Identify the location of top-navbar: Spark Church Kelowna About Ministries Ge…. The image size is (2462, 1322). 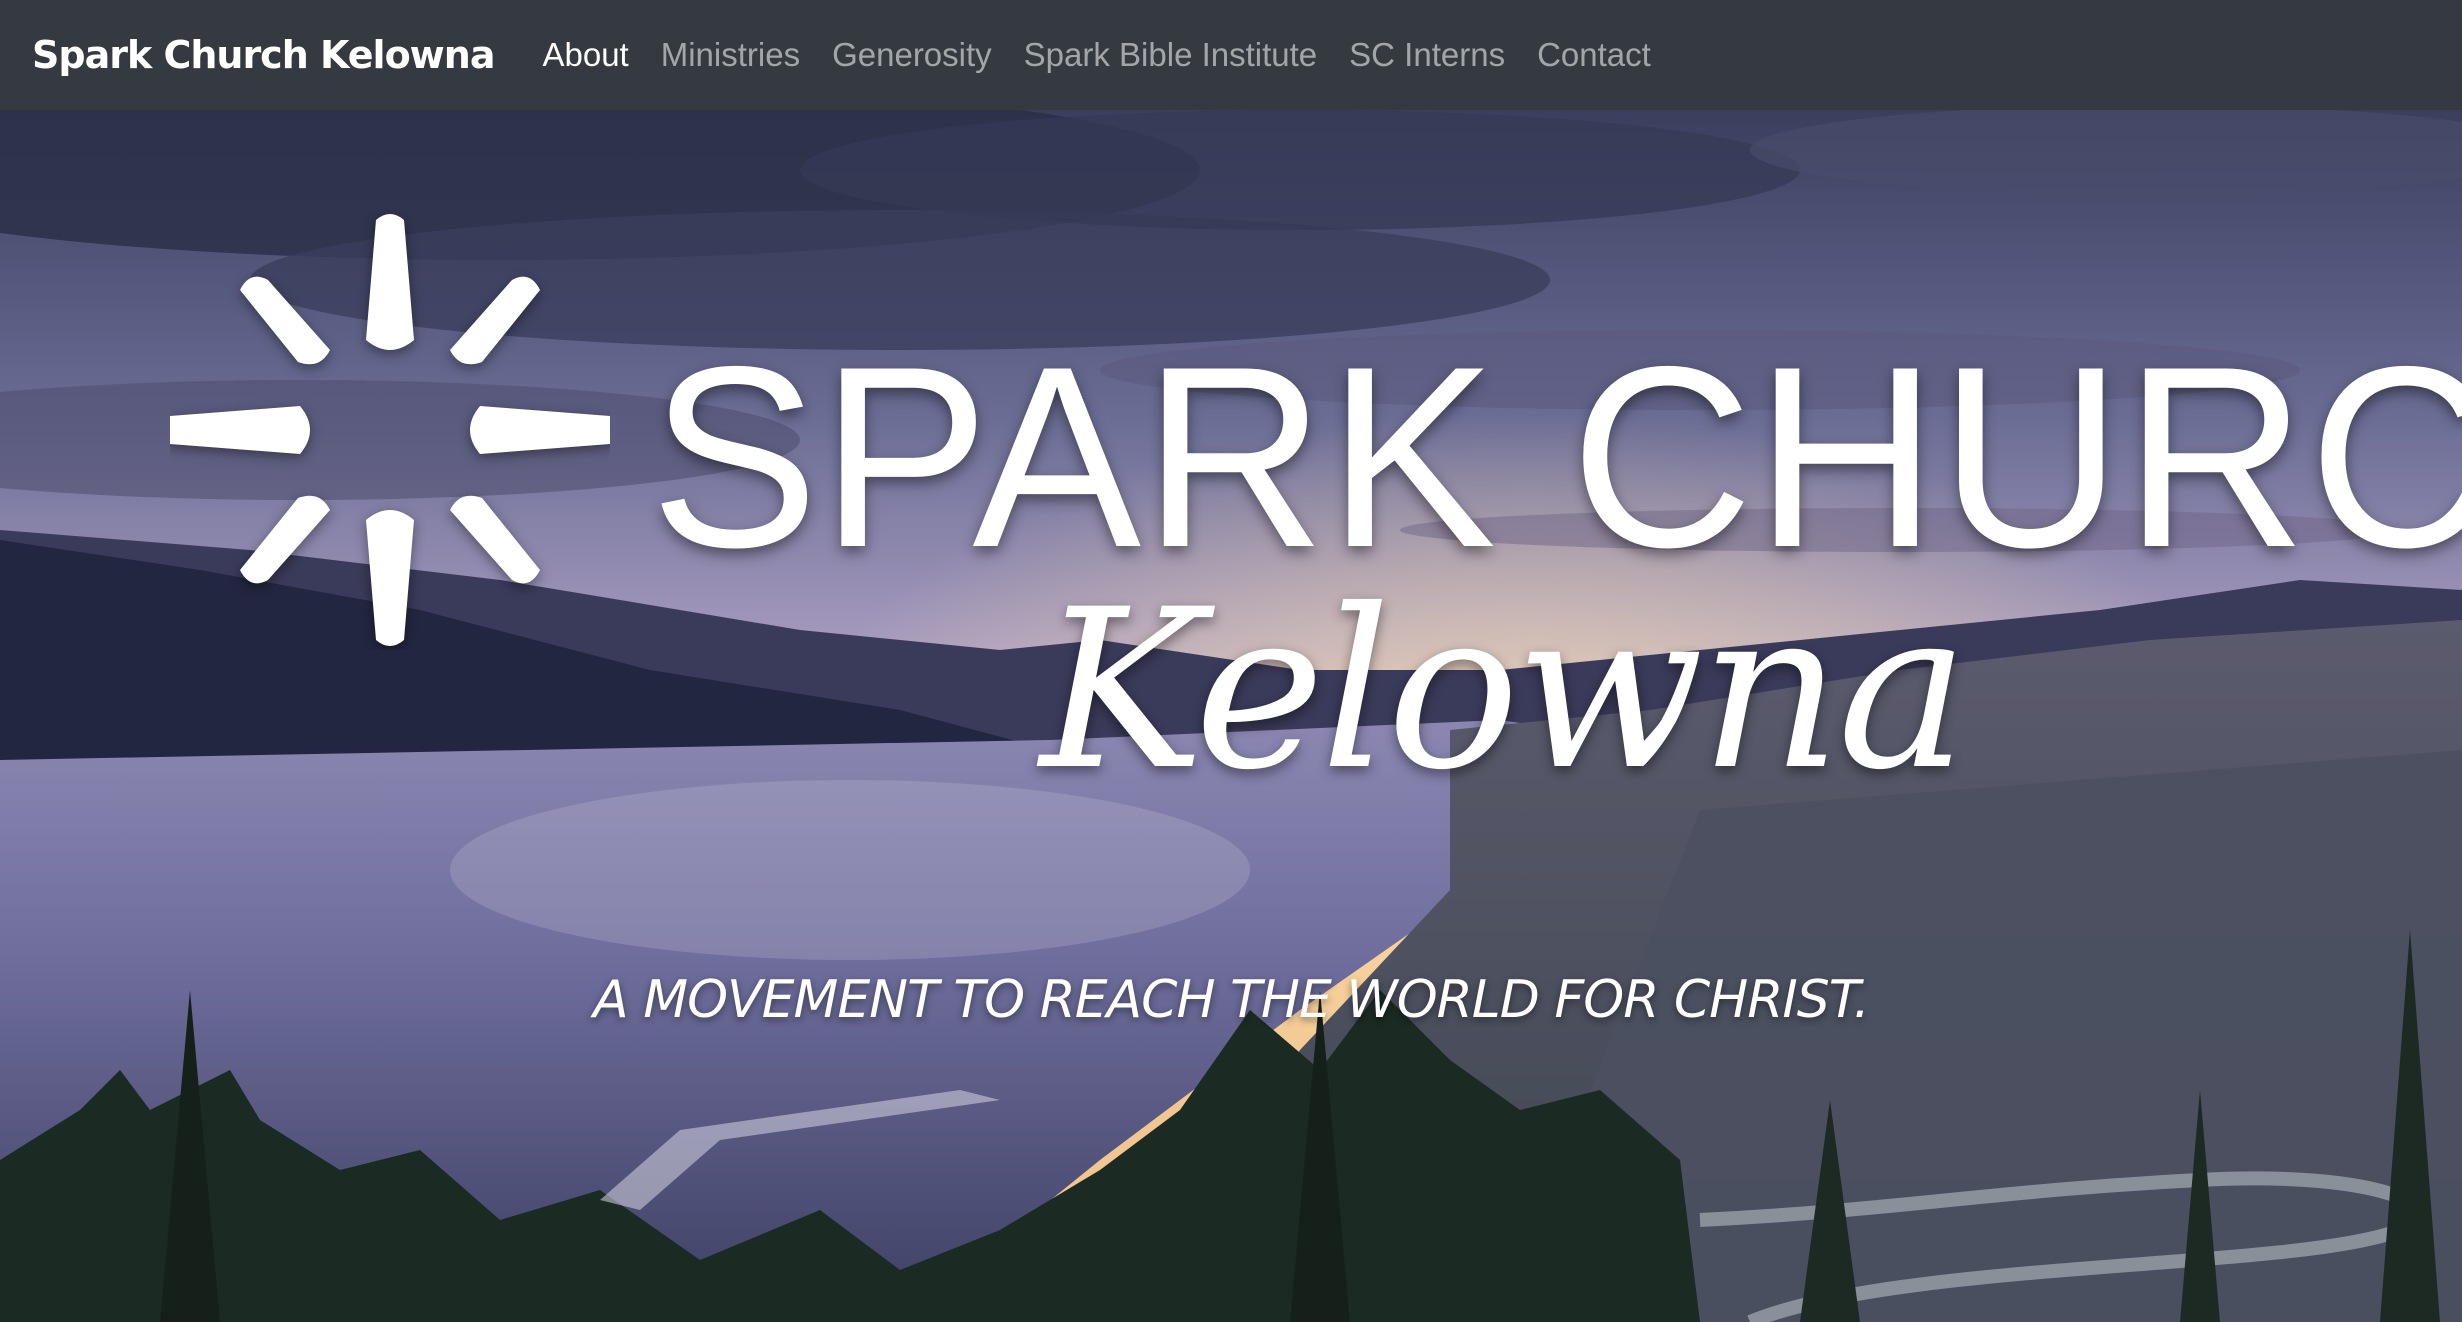
(1231, 55).